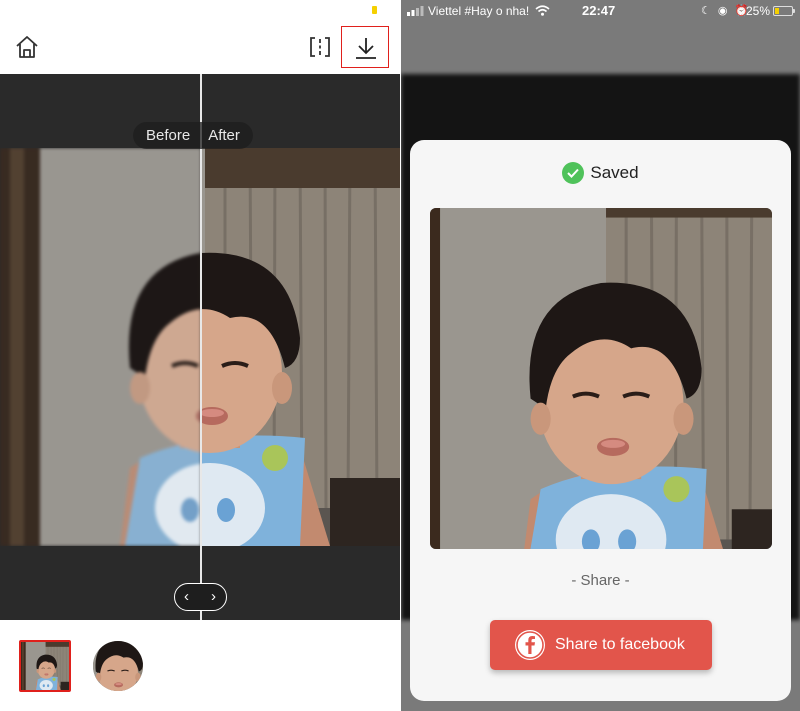 This screenshot has height=711, width=800. Describe the element at coordinates (200, 37) in the screenshot. I see `top-bar` at that location.